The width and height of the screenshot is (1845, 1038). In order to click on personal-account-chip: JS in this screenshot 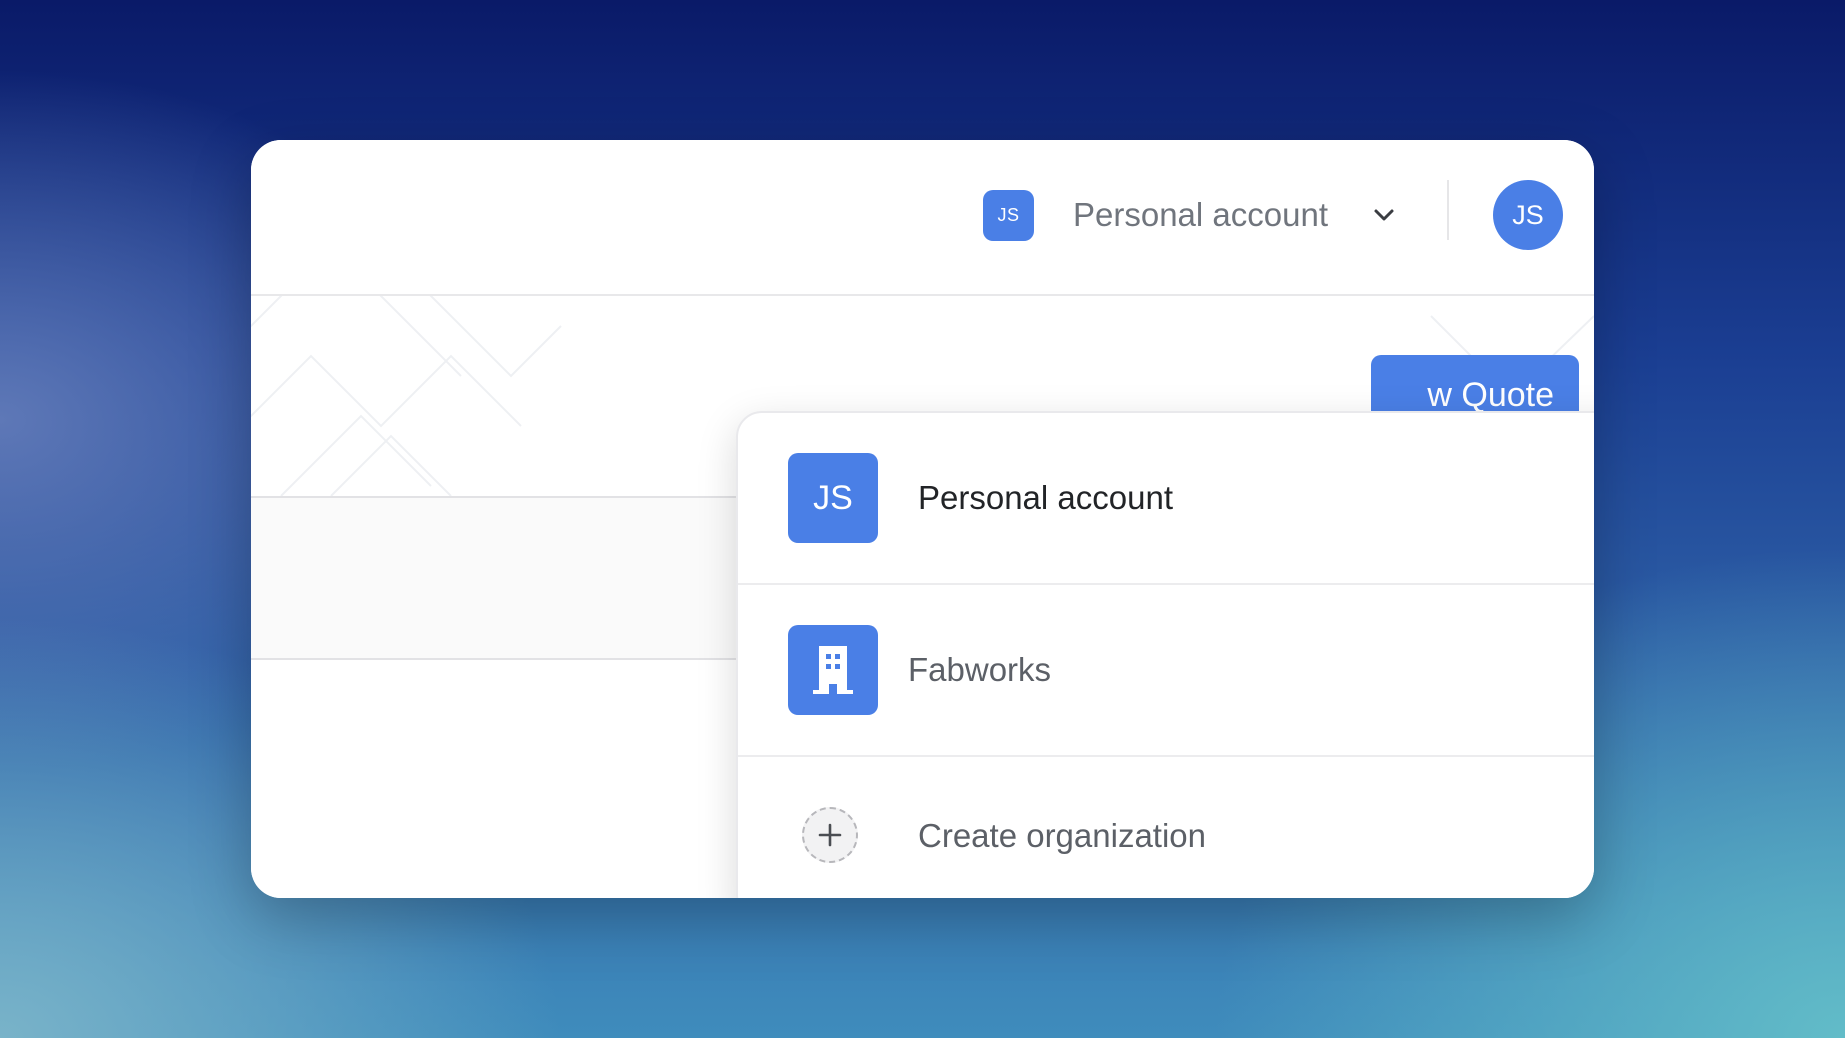, I will do `click(833, 498)`.